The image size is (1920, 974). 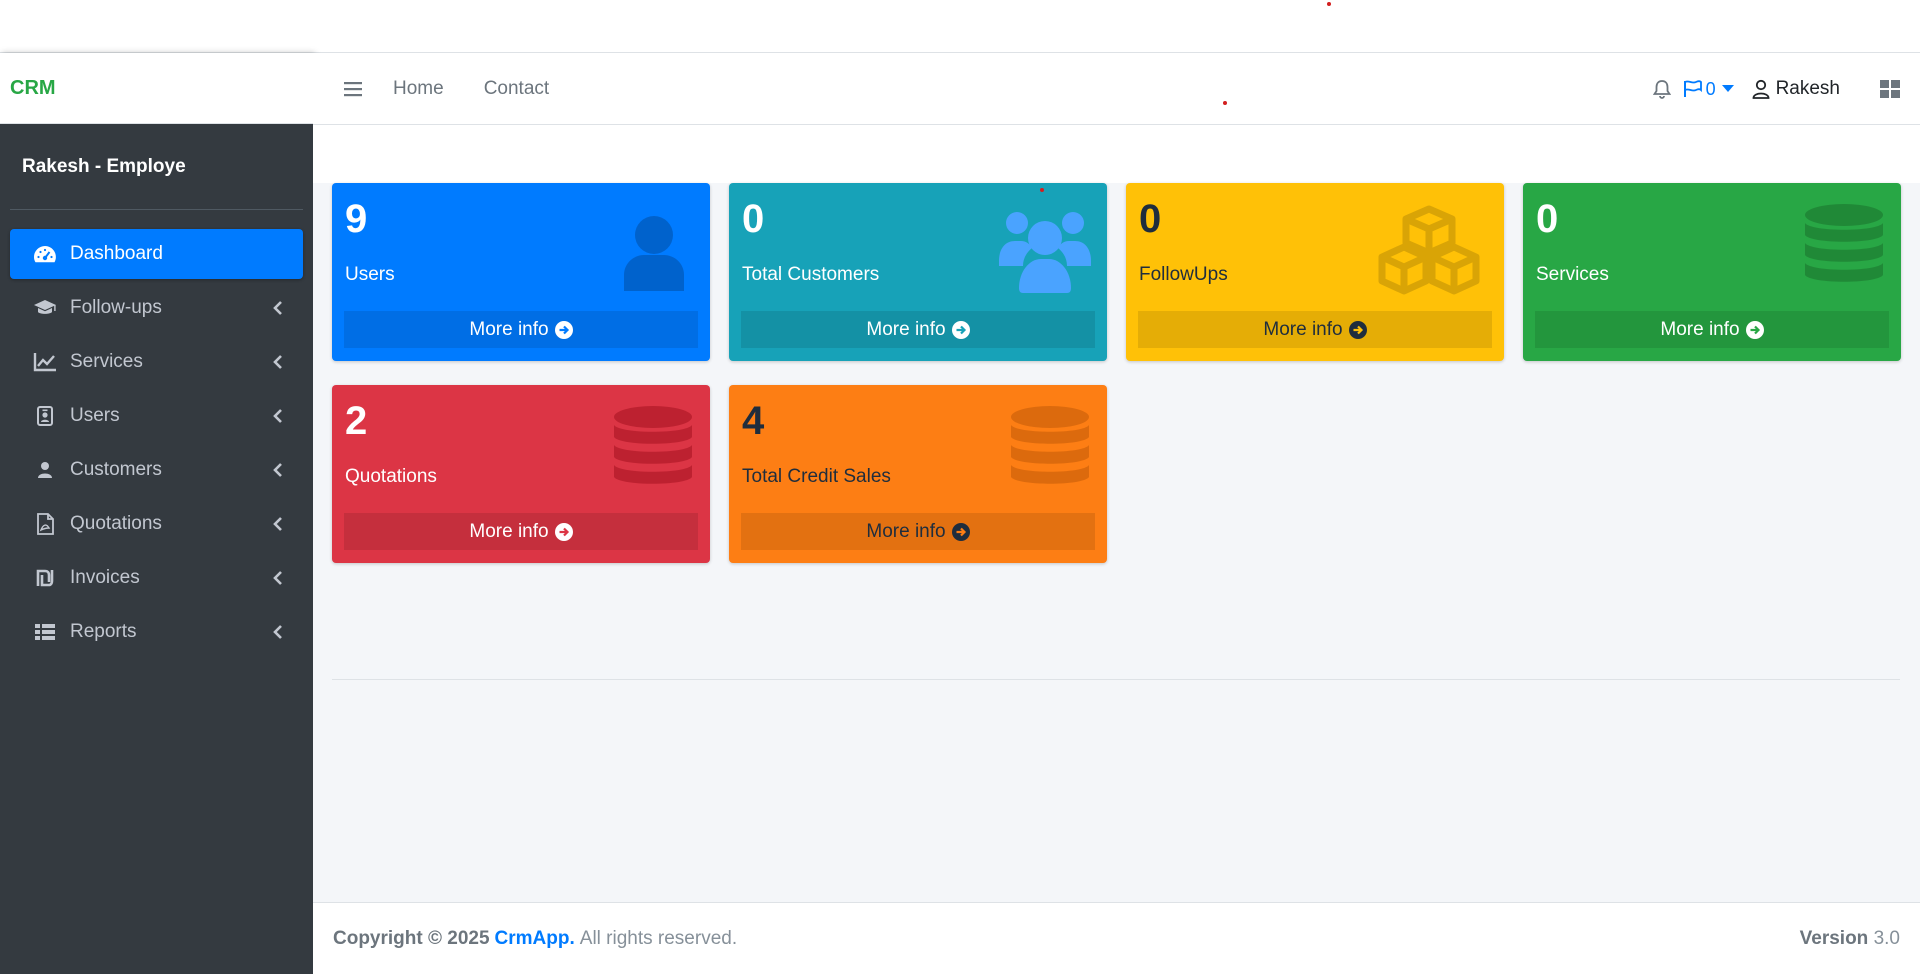 I want to click on box-label: Services, so click(x=1572, y=274).